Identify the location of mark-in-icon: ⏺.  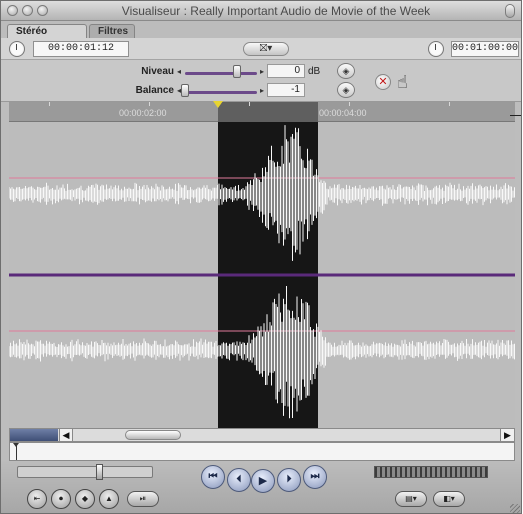
(61, 498).